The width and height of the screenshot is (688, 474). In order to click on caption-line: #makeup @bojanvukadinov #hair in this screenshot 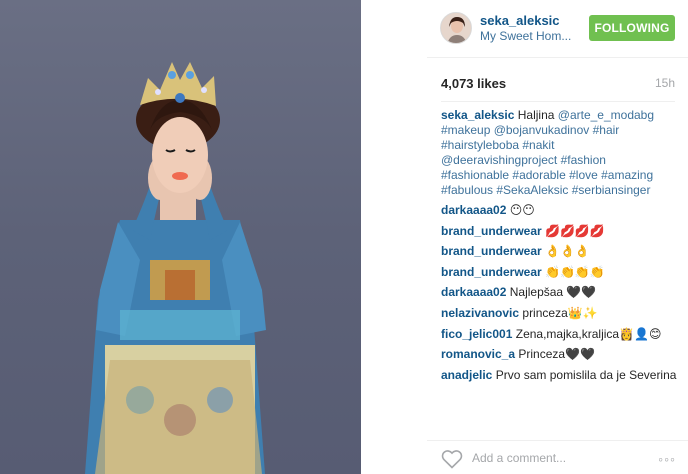, I will do `click(561, 130)`.